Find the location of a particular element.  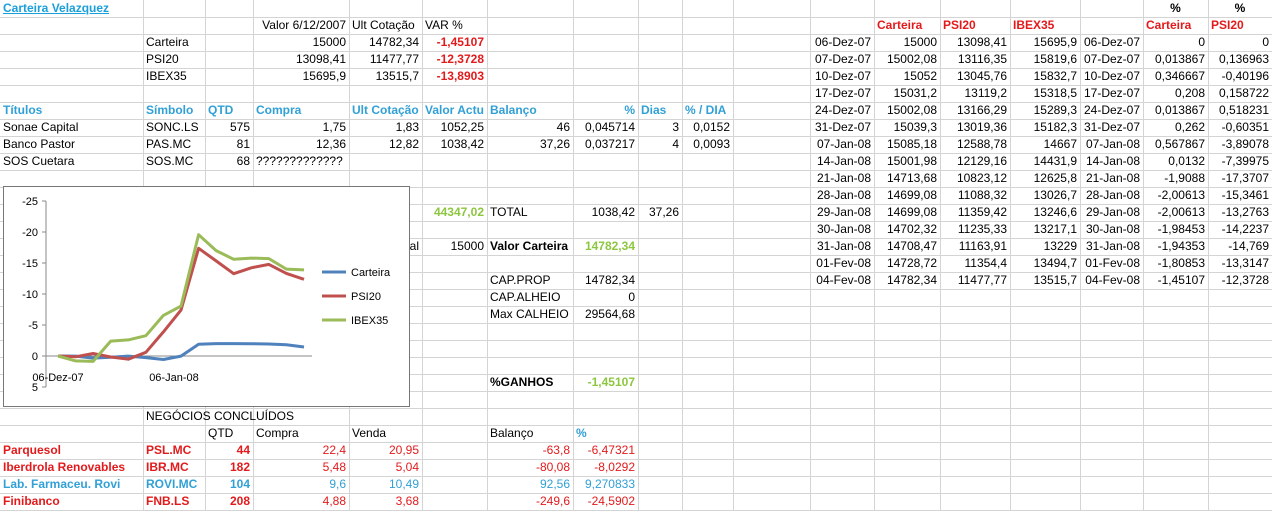

holdings-cell: 68 is located at coordinates (229, 161).